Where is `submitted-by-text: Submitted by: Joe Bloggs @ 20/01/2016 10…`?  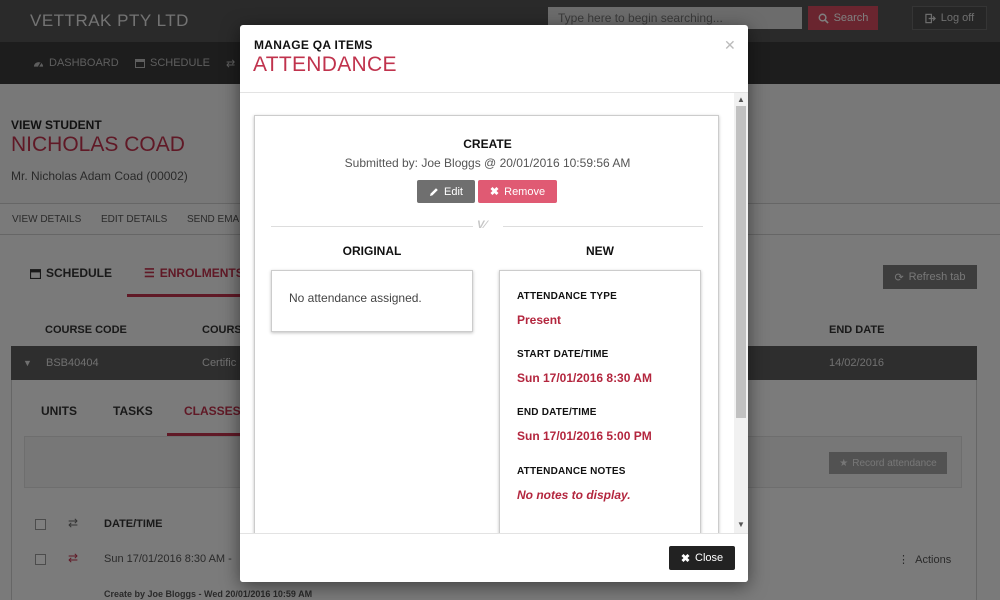
submitted-by-text: Submitted by: Joe Bloggs @ 20/01/2016 10… is located at coordinates (487, 163).